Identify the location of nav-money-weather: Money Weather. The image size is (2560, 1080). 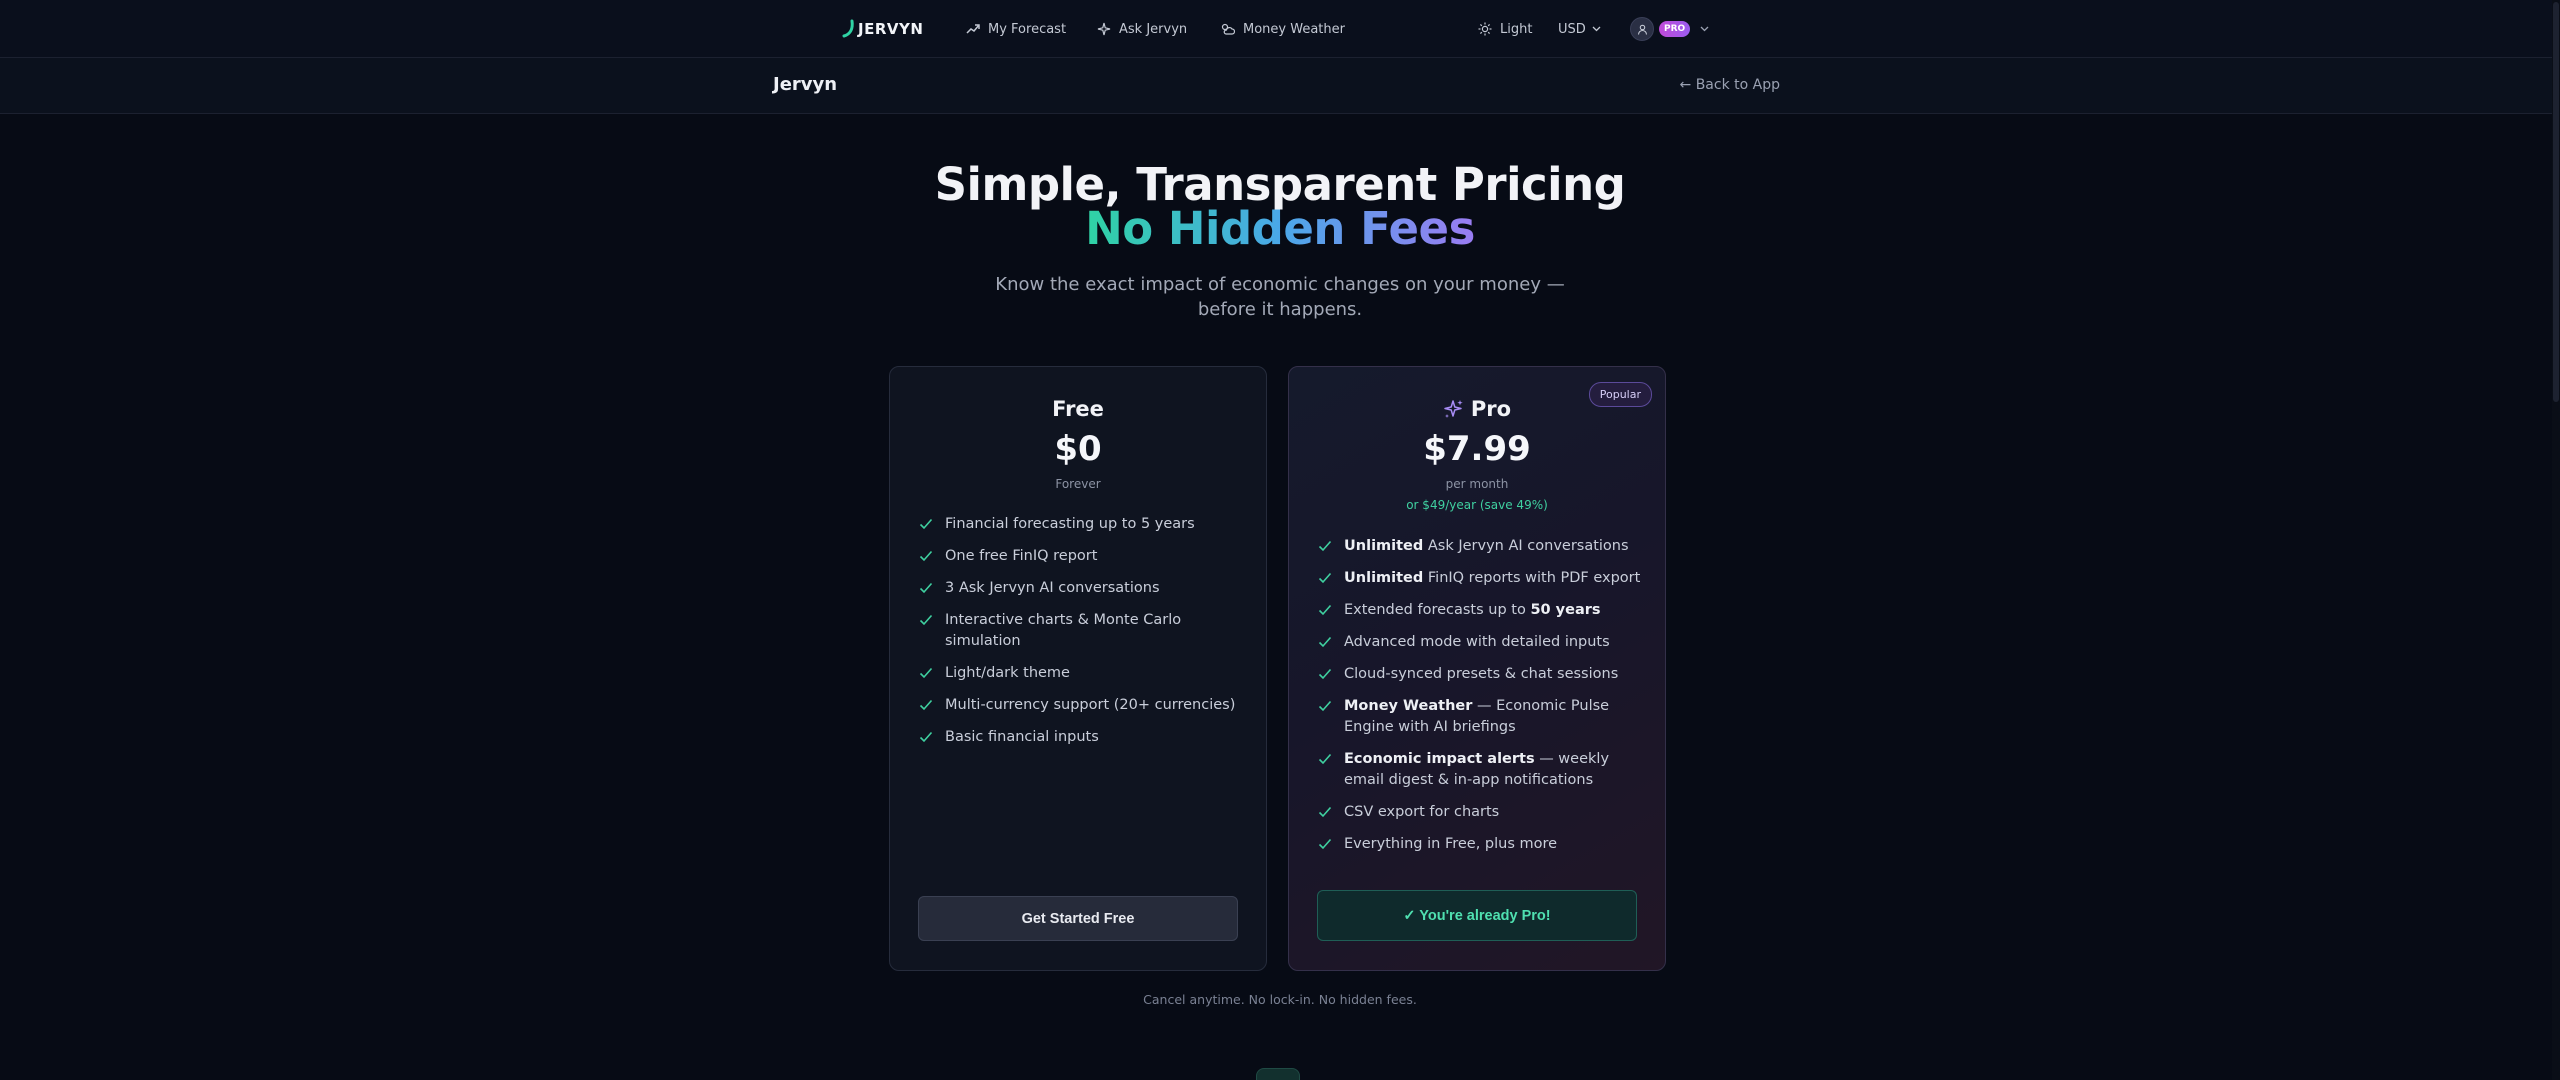
(1282, 29).